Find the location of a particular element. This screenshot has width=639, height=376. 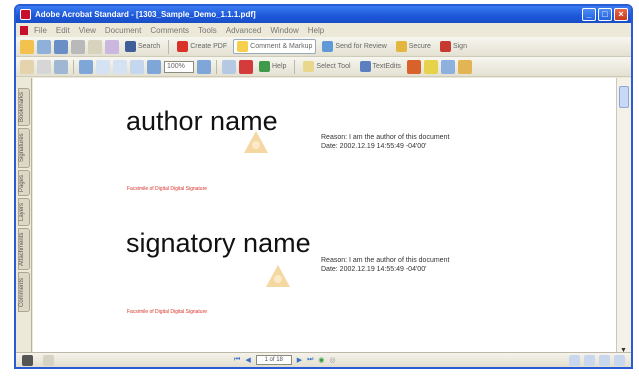

search-label: Search is located at coordinates (149, 46).